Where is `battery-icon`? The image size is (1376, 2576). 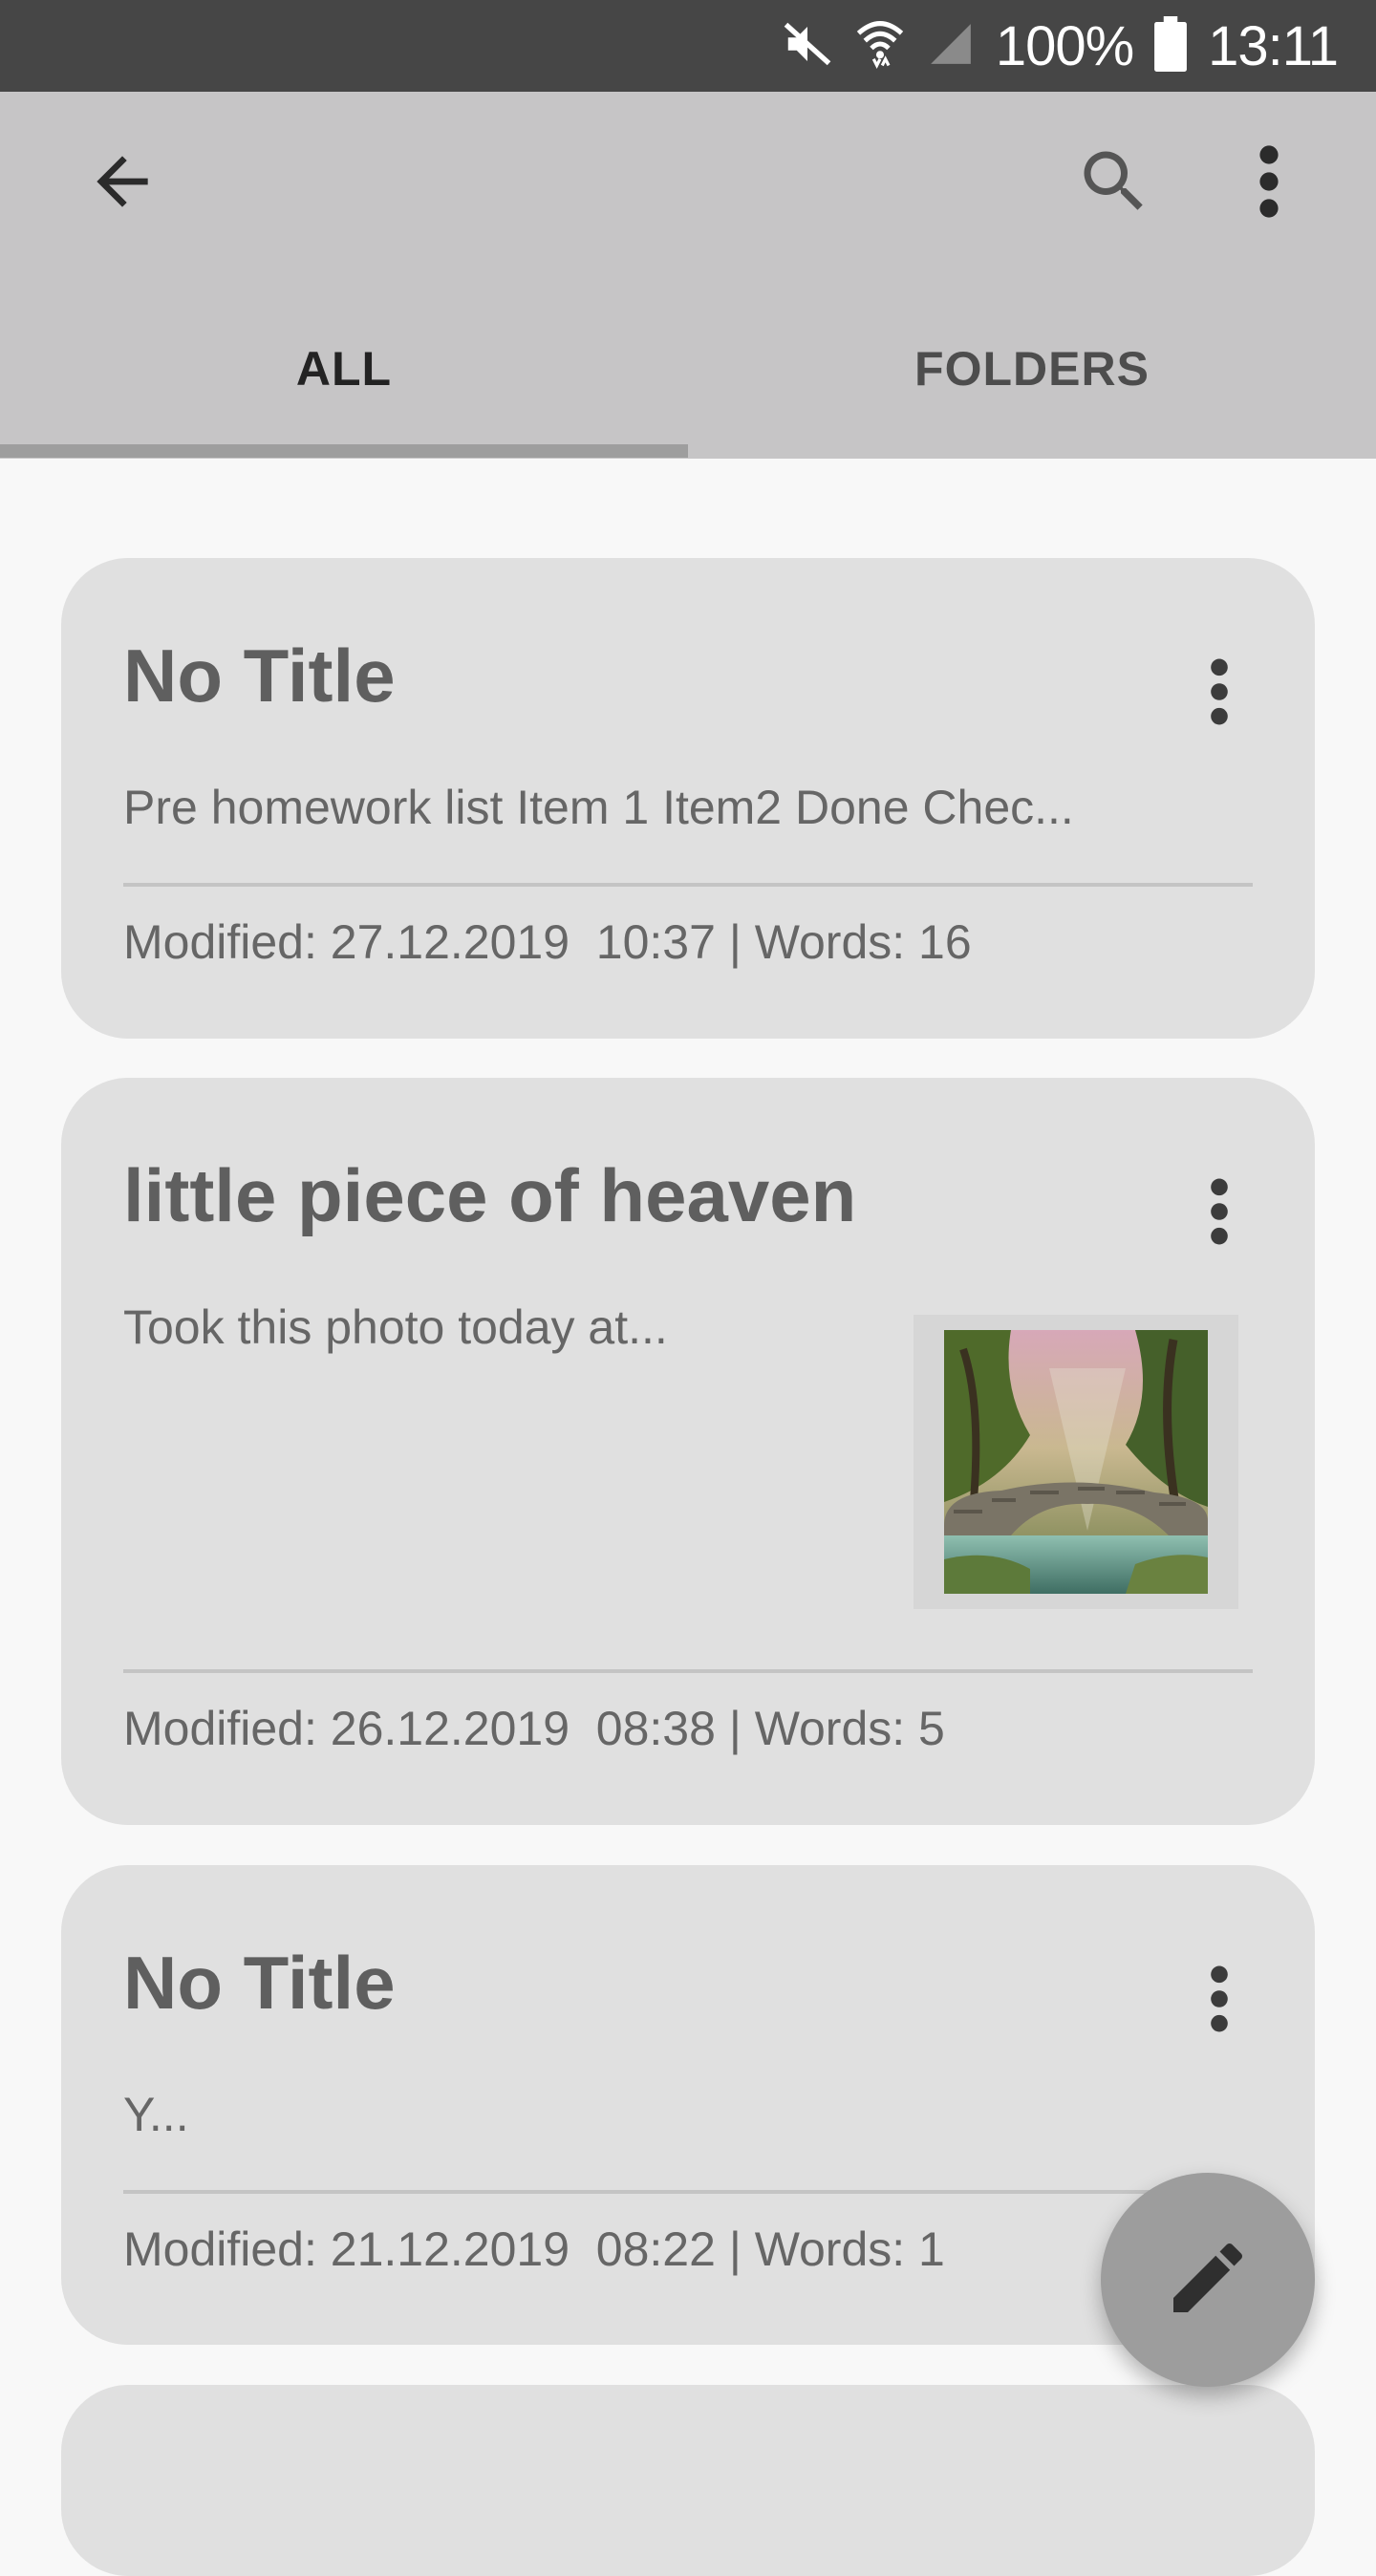
battery-icon is located at coordinates (1171, 45).